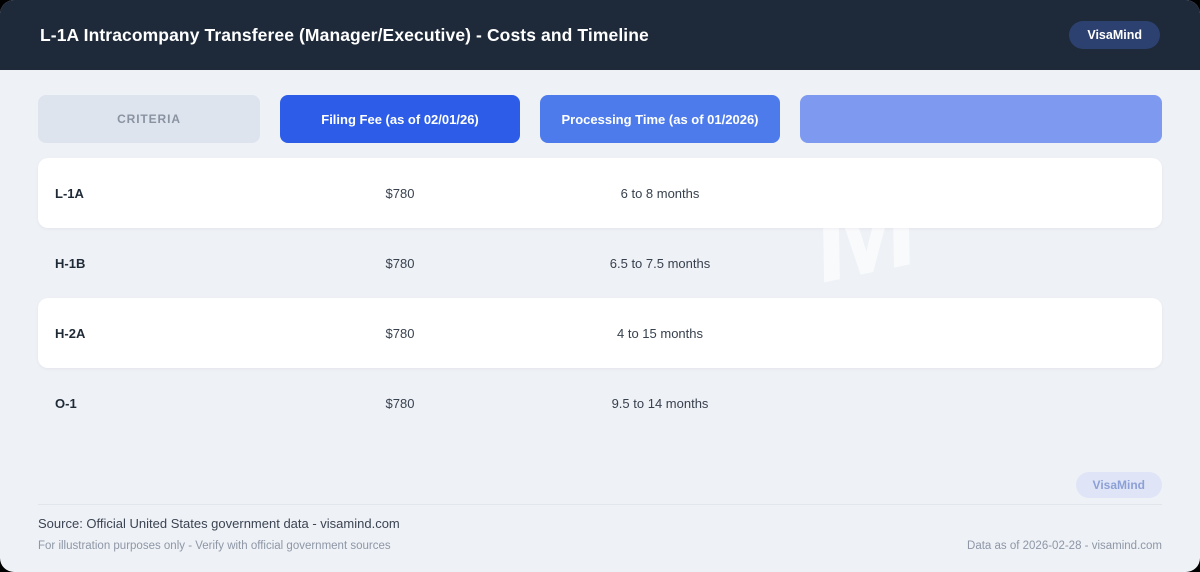 This screenshot has height=572, width=1200. What do you see at coordinates (660, 333) in the screenshot?
I see `row-processing-time-value: 4 to 15 months` at bounding box center [660, 333].